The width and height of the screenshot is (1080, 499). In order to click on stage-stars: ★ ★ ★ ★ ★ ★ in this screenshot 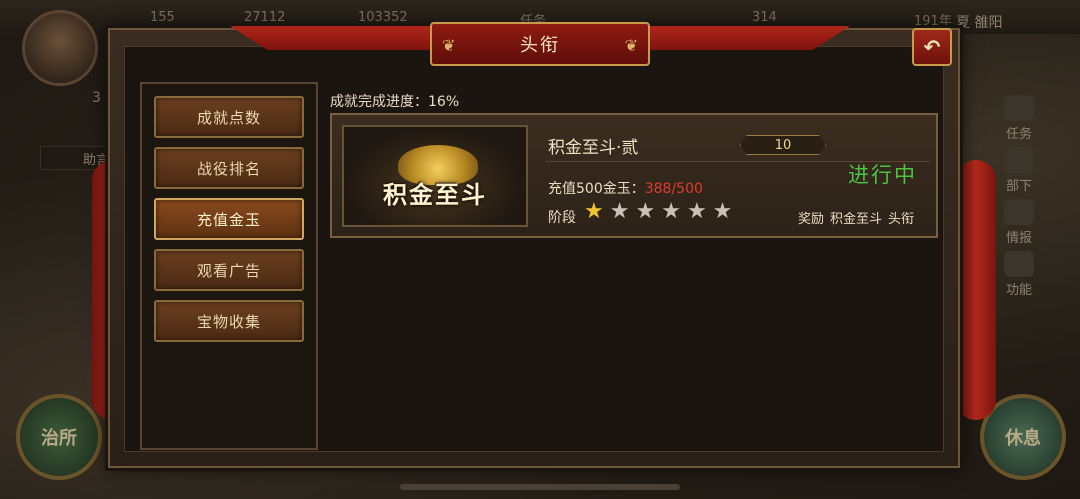, I will do `click(658, 212)`.